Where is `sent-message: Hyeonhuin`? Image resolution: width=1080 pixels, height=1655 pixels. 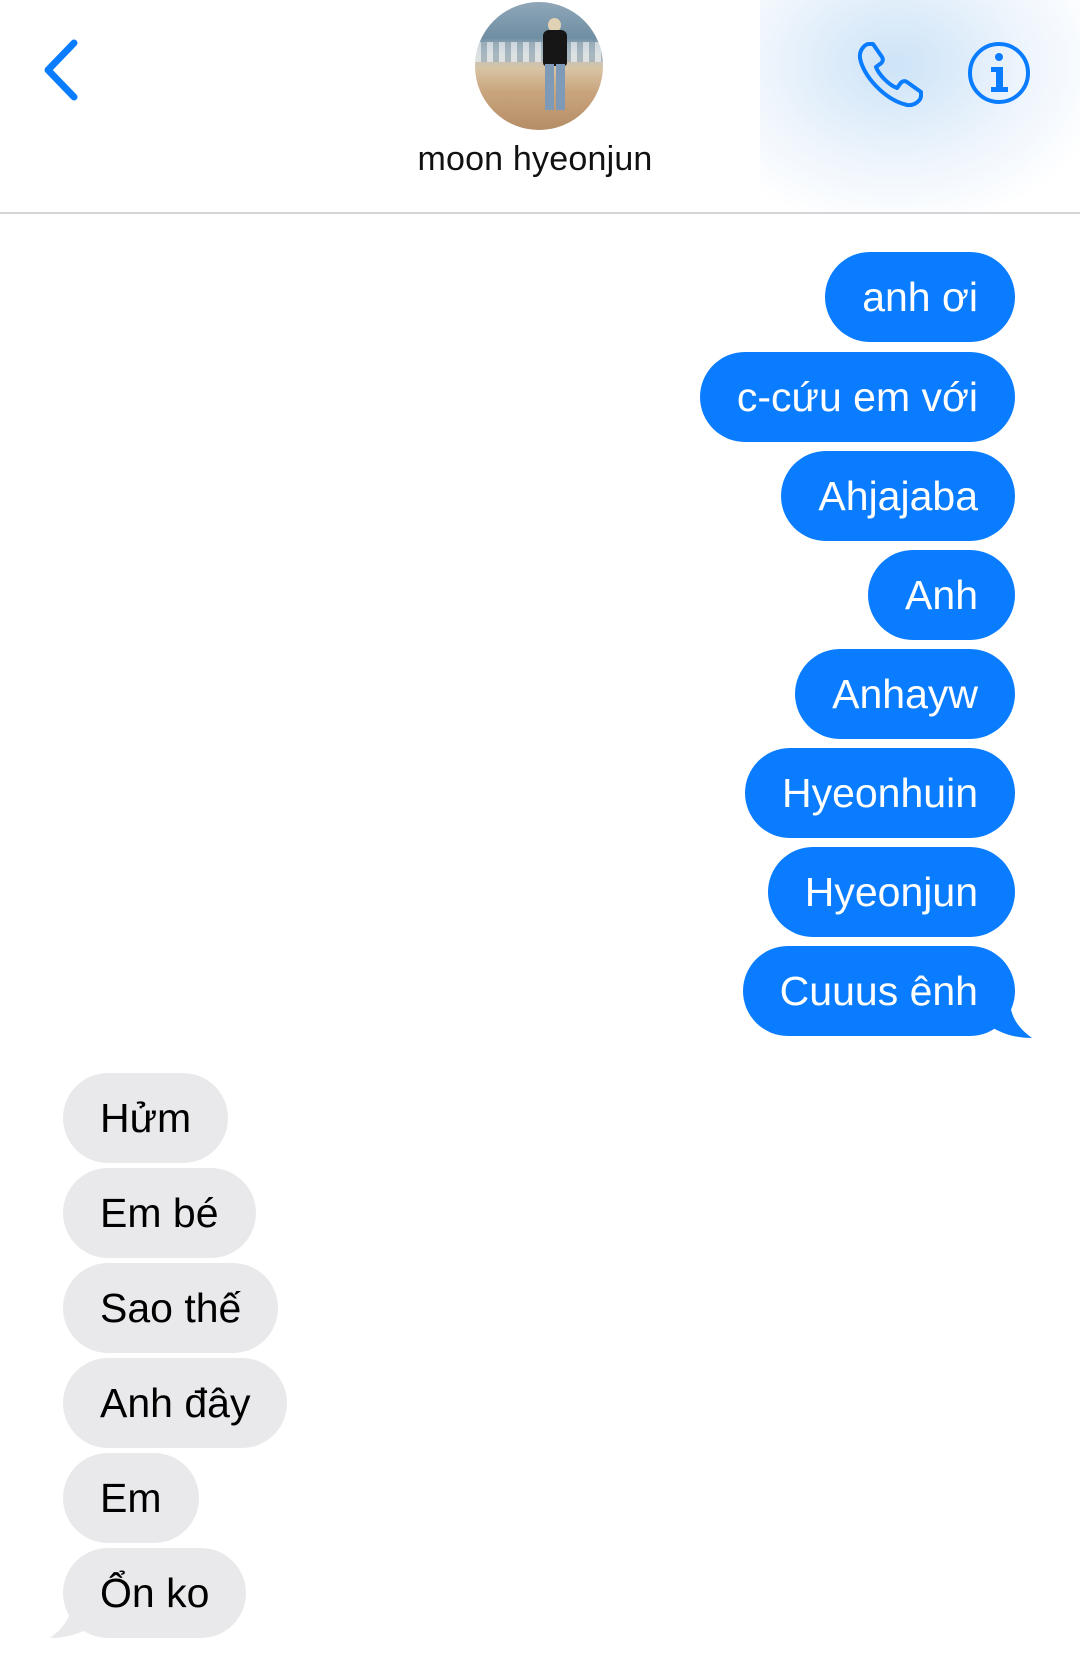
sent-message: Hyeonhuin is located at coordinates (879, 793).